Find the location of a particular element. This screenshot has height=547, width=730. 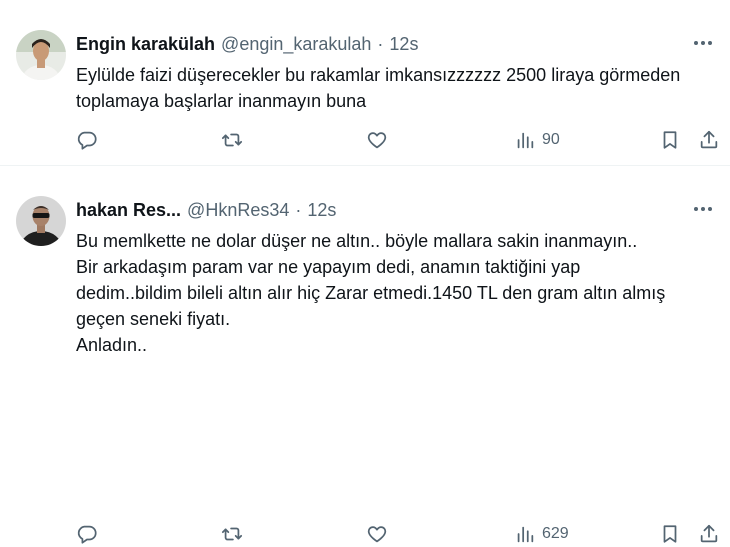

action-bar: 629 is located at coordinates (397, 534).